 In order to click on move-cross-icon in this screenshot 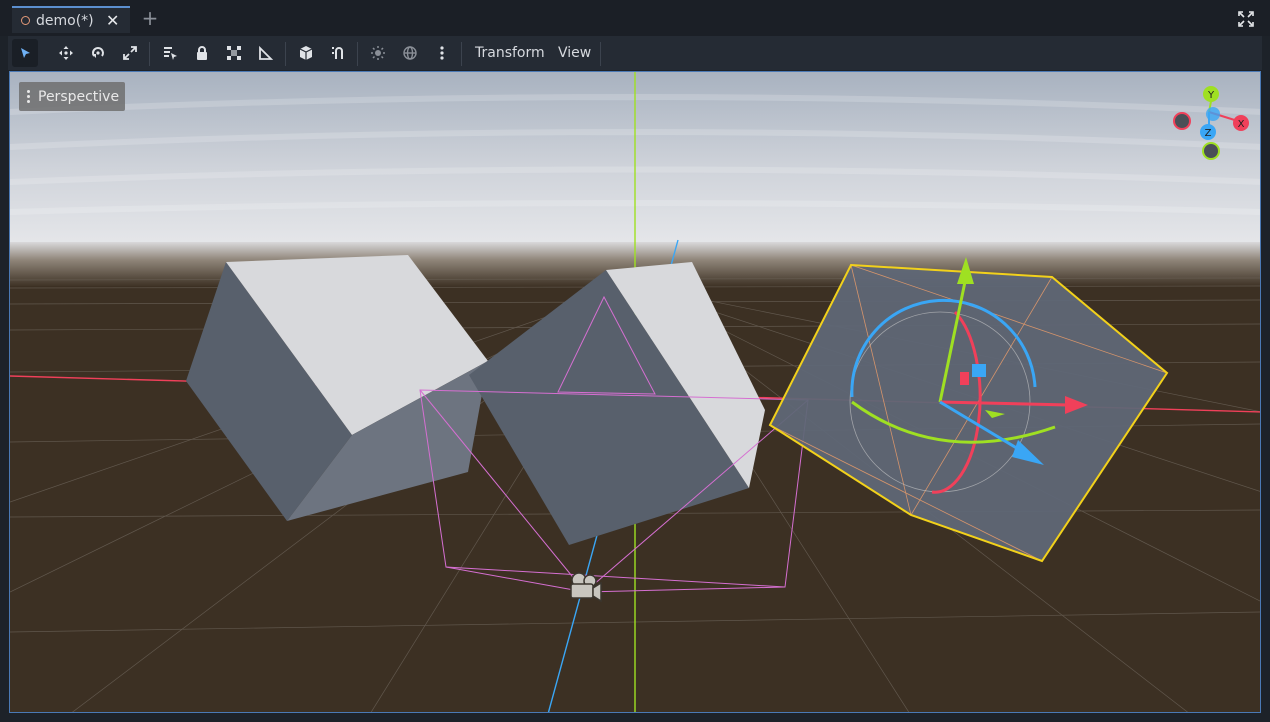, I will do `click(66, 53)`.